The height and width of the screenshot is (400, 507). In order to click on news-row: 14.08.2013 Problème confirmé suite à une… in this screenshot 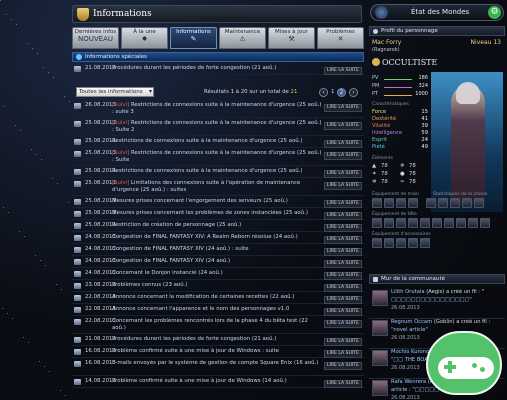, I will do `click(218, 382)`.